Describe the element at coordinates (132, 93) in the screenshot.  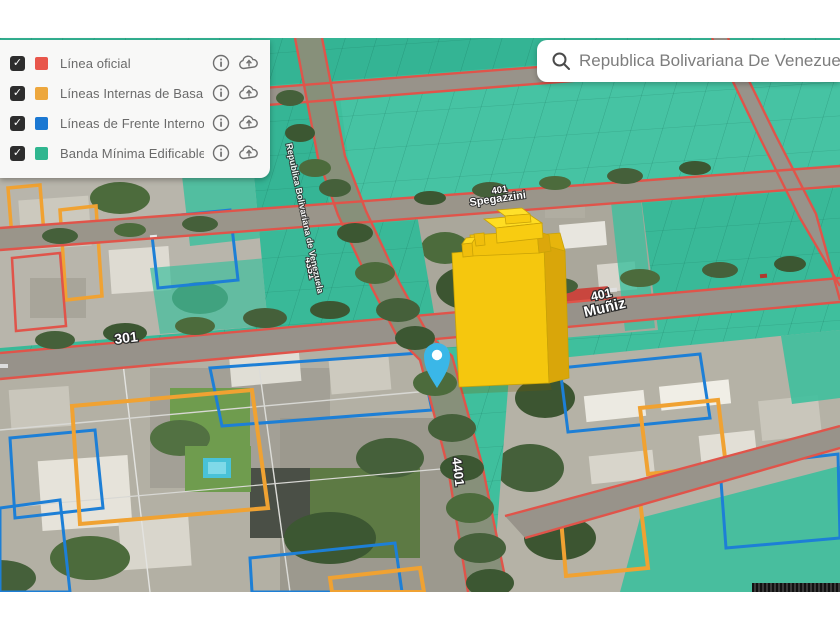
I see `legend-label: Líneas Internas de Basamento (L.I.B)` at that location.